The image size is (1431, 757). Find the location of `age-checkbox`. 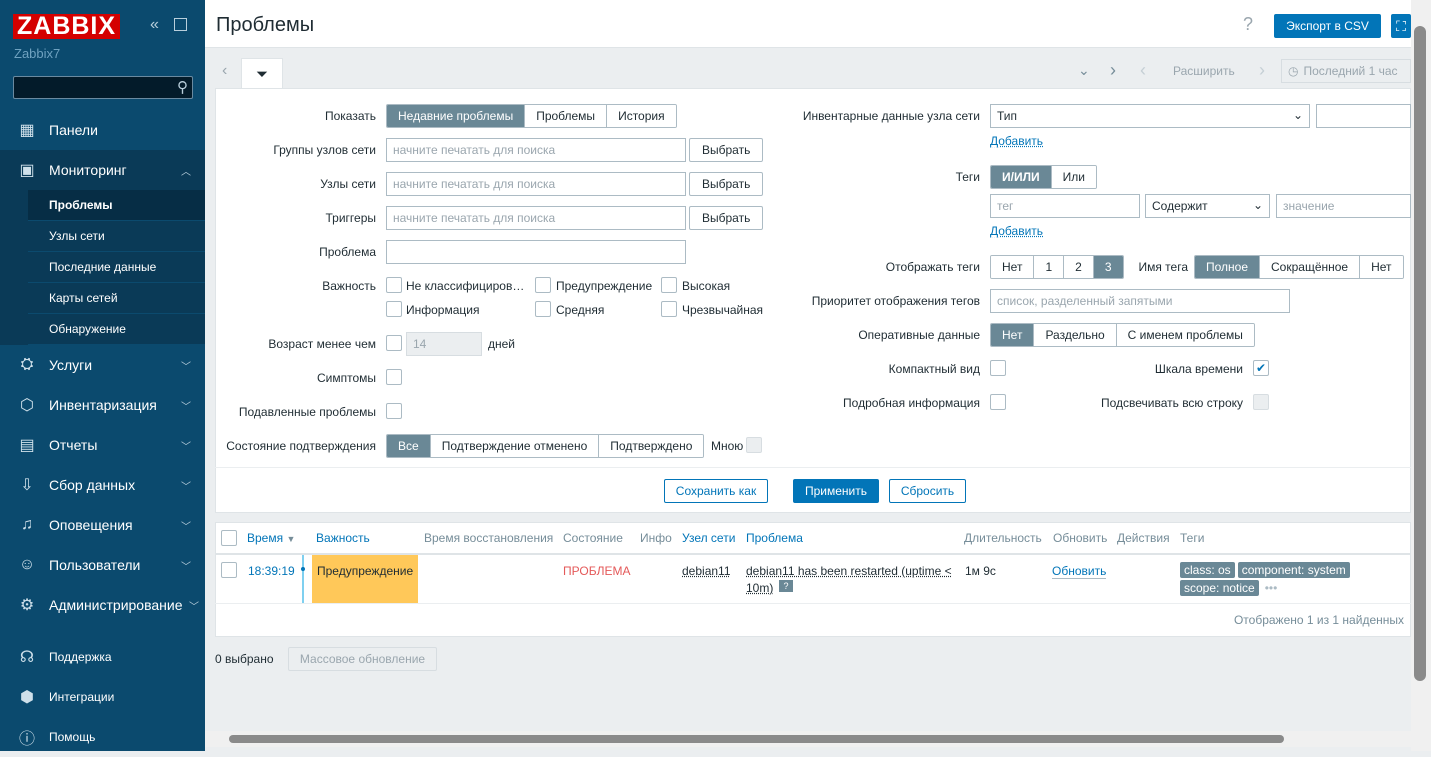

age-checkbox is located at coordinates (394, 343).